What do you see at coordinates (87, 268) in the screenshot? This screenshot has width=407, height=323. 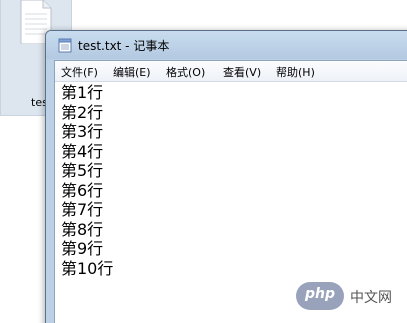 I see `editor-line: 第10行` at bounding box center [87, 268].